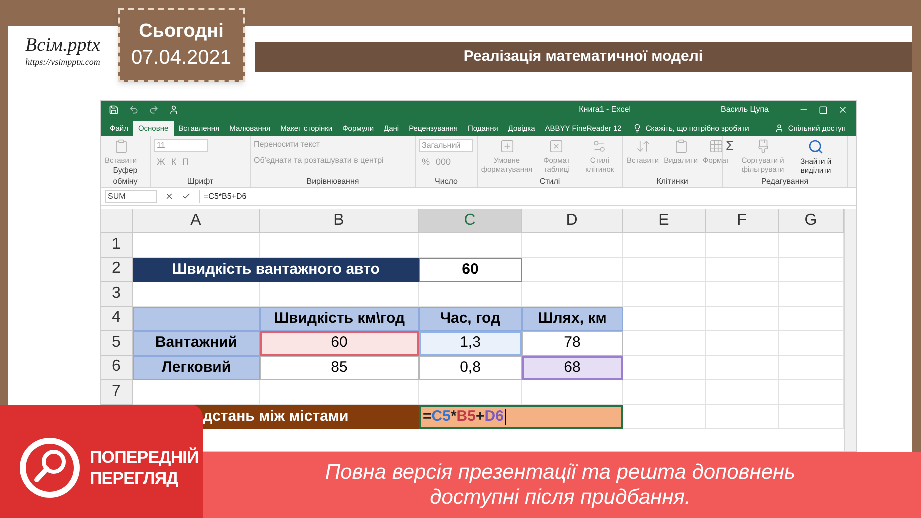 The width and height of the screenshot is (921, 518). I want to click on formula-cell: =C5*B5+D6, so click(521, 416).